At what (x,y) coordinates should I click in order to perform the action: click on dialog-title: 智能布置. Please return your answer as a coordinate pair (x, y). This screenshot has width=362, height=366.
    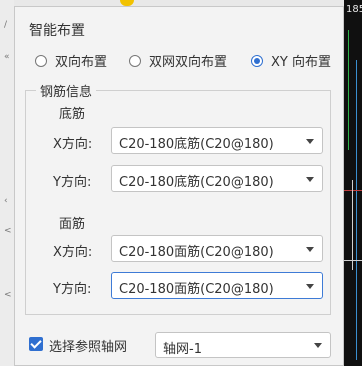
    Looking at the image, I should click on (57, 31).